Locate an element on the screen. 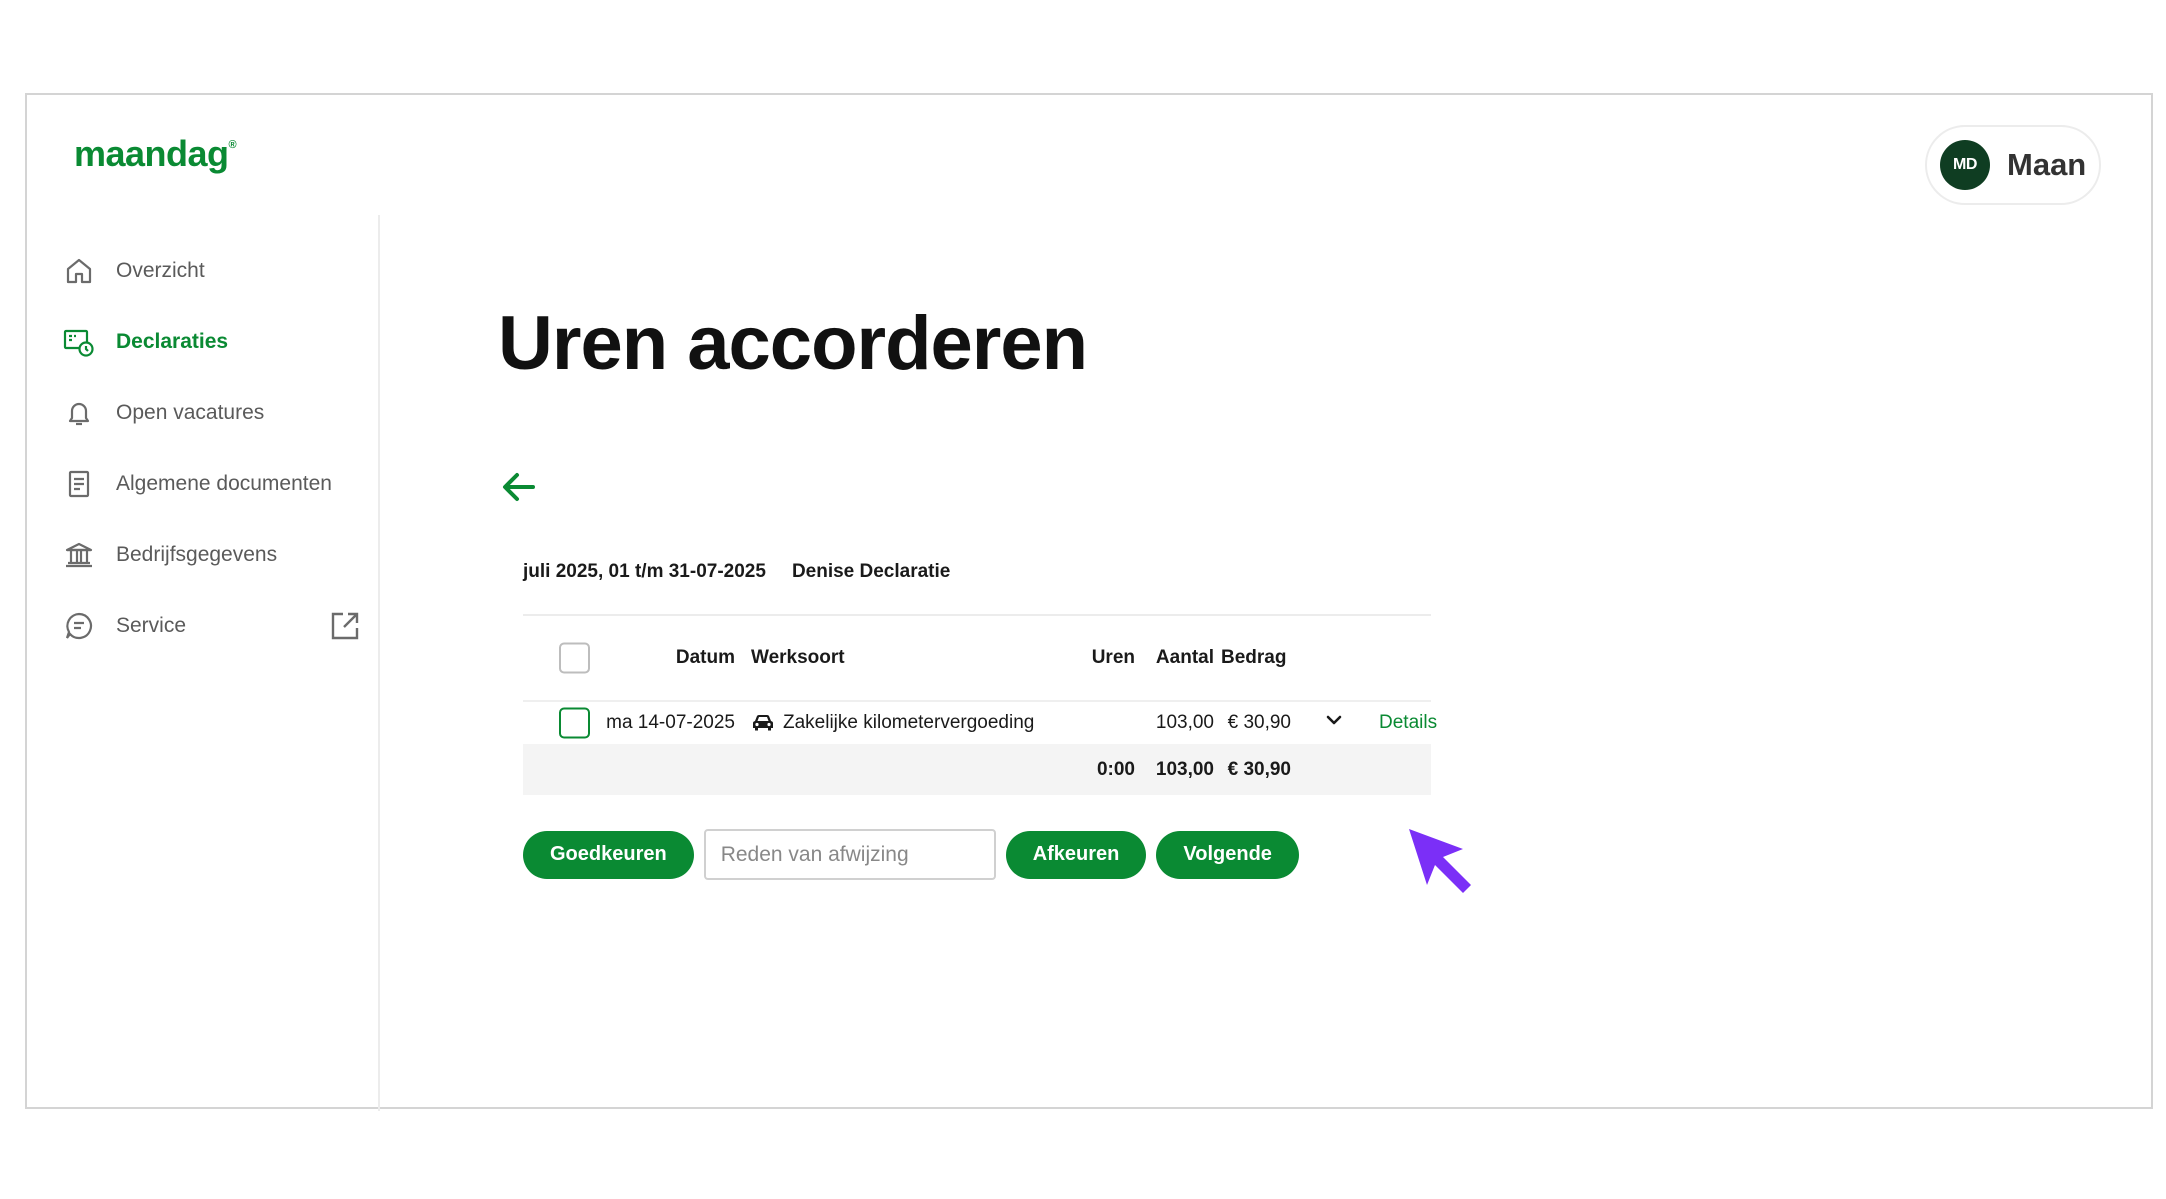  user-menu-button: MD Maan is located at coordinates (2013, 165).